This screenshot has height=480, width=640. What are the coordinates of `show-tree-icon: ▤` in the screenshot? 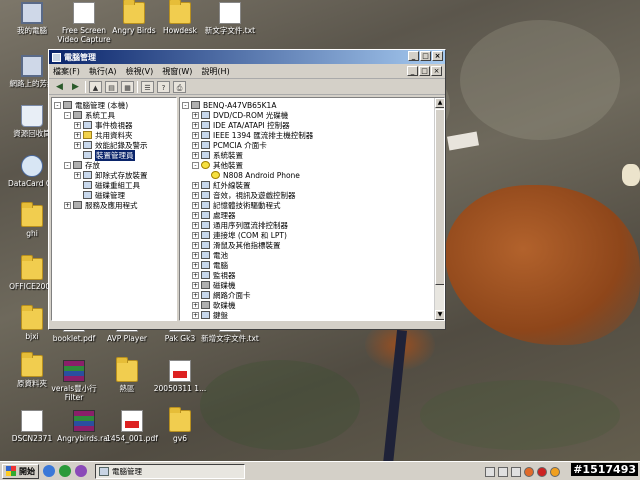 It's located at (111, 86).